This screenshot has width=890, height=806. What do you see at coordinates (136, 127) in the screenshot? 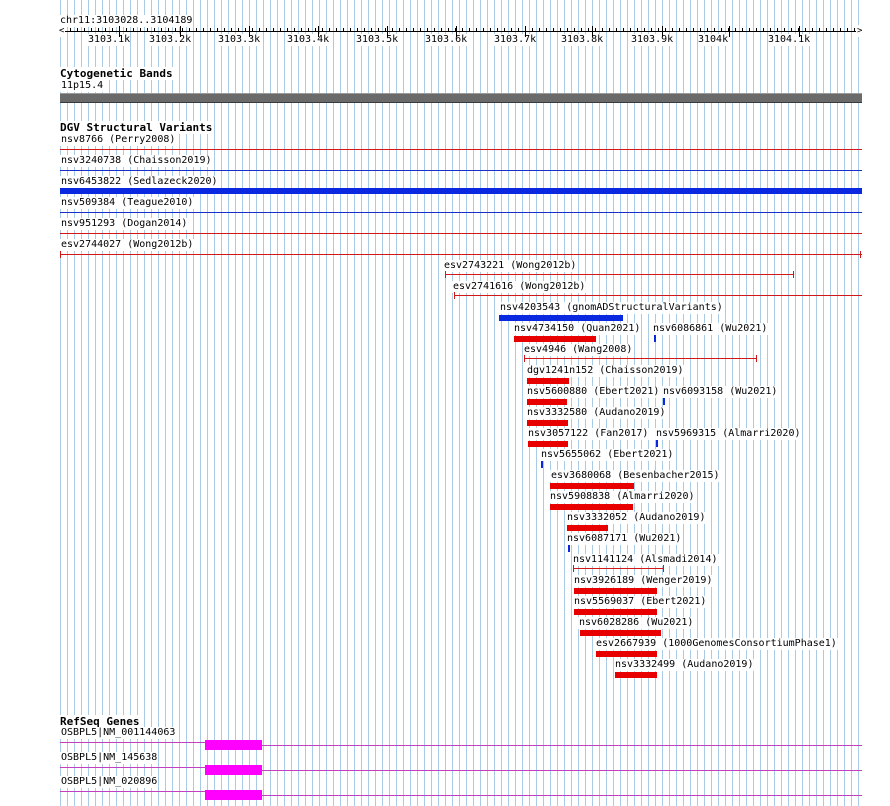
I see `dgv-track-title: DGV Structural Variants` at bounding box center [136, 127].